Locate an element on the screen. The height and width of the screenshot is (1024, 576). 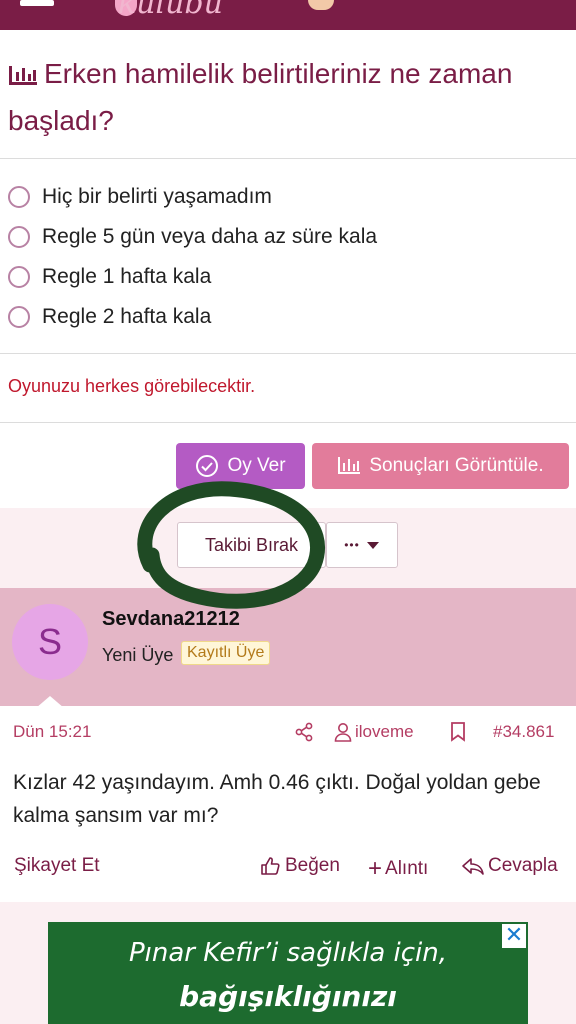
view-results-button: Sonuçları Görüntüle. is located at coordinates (440, 466).